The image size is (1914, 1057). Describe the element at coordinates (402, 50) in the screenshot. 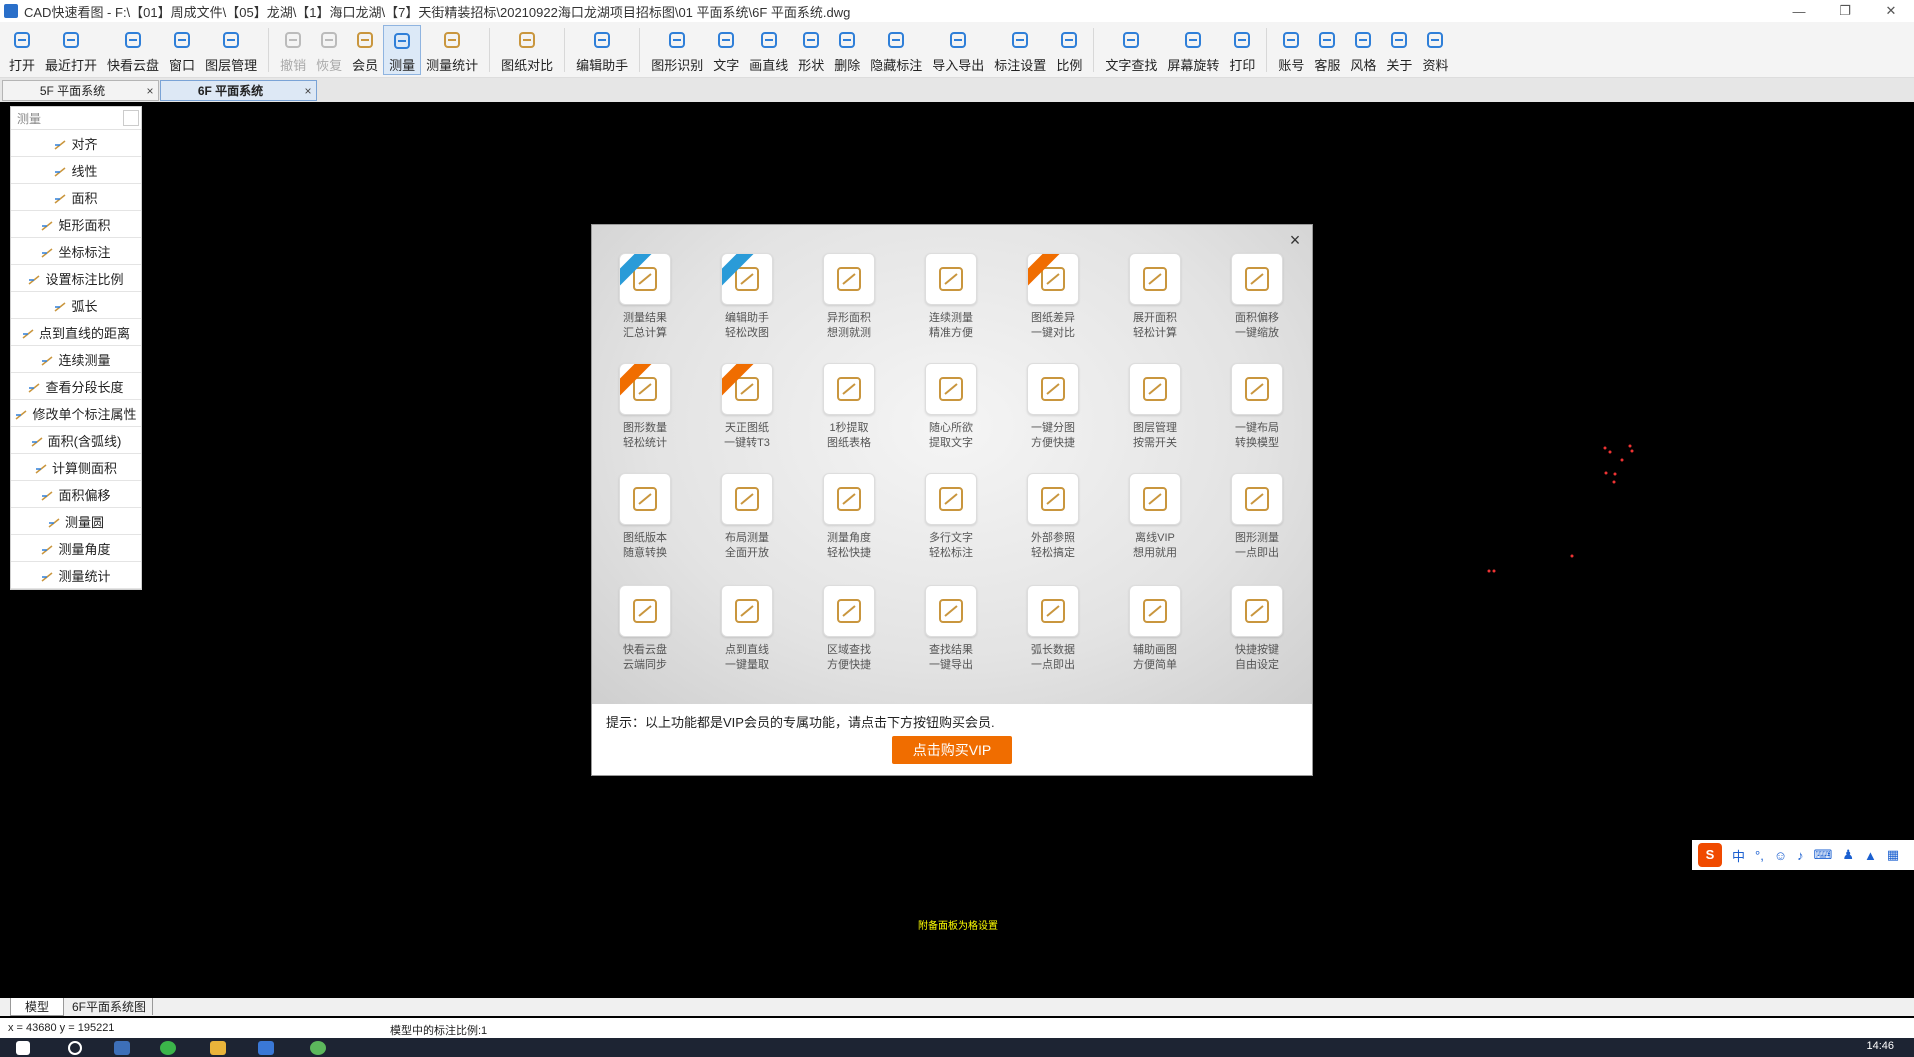

I see `toolbar-button-measure: 测量` at that location.